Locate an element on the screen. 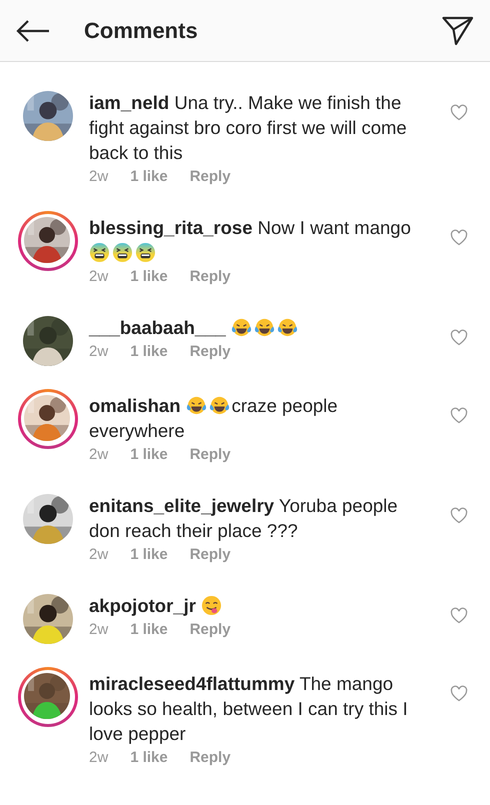  username: miracleseed4flattummy is located at coordinates (192, 683).